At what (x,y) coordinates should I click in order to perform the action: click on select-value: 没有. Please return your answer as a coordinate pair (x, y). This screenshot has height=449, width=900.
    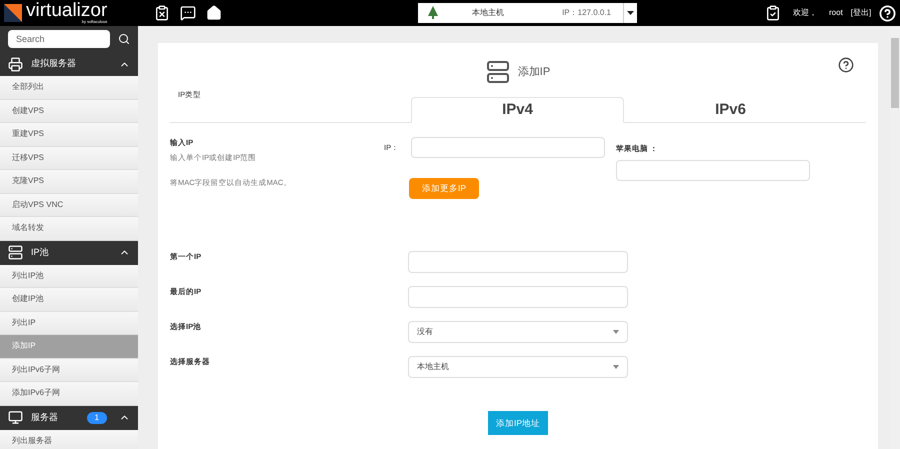
    Looking at the image, I should click on (425, 332).